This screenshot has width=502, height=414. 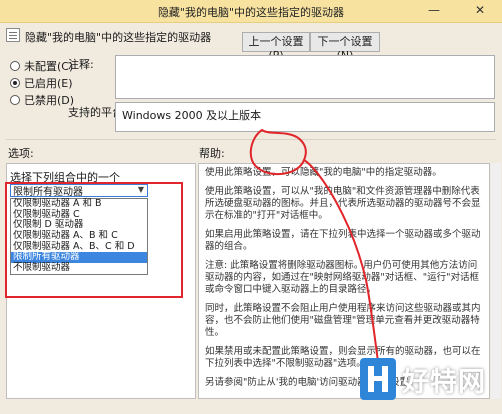 What do you see at coordinates (79, 268) in the screenshot?
I see `dropdown-option: 不限制驱动器` at bounding box center [79, 268].